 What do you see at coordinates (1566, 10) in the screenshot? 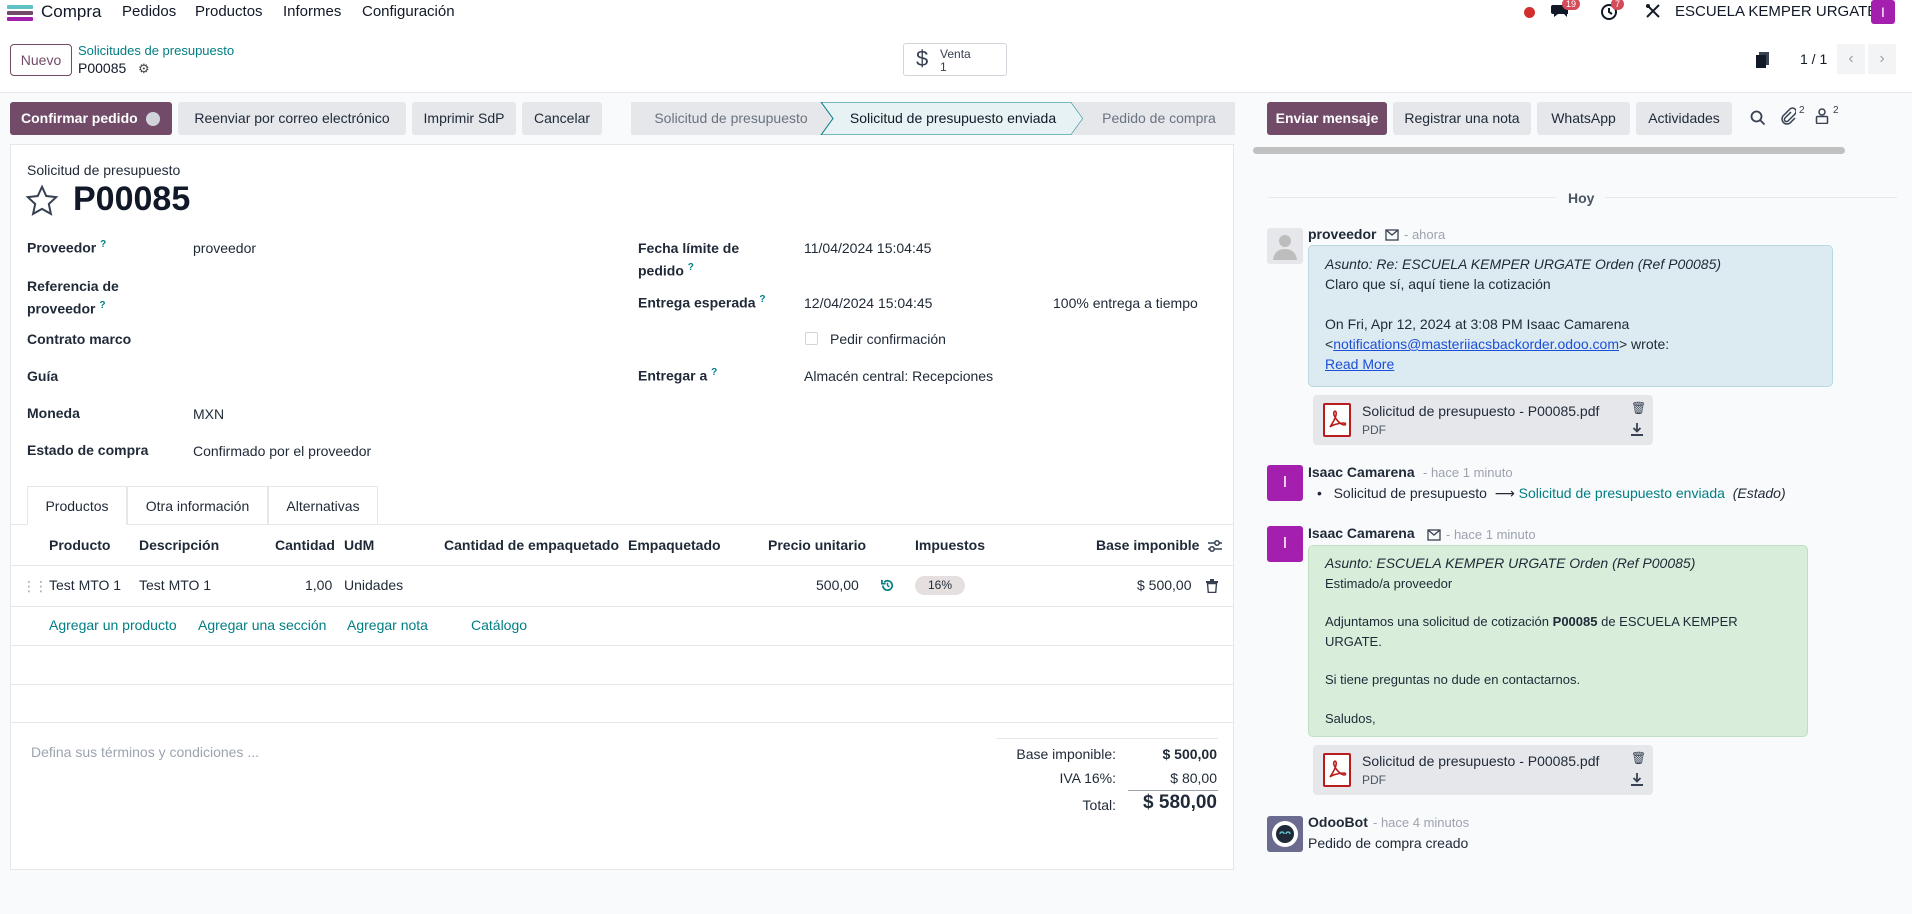
I see `messages-icon: 19` at bounding box center [1566, 10].